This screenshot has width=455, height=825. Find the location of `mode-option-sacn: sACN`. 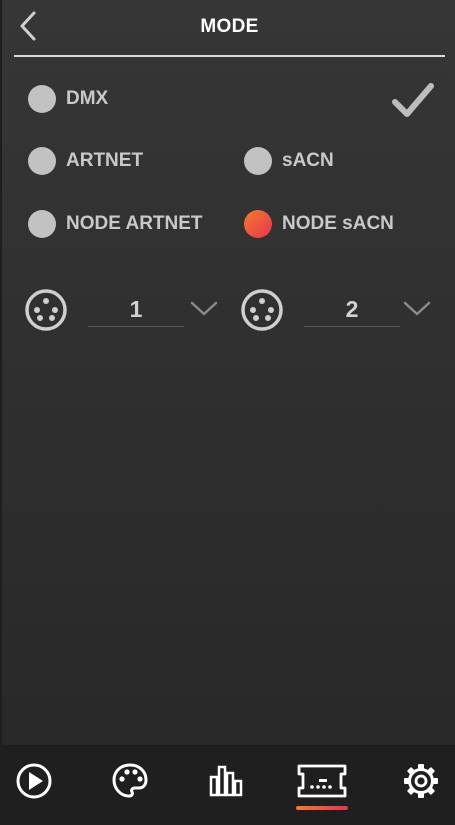

mode-option-sacn: sACN is located at coordinates (289, 161).